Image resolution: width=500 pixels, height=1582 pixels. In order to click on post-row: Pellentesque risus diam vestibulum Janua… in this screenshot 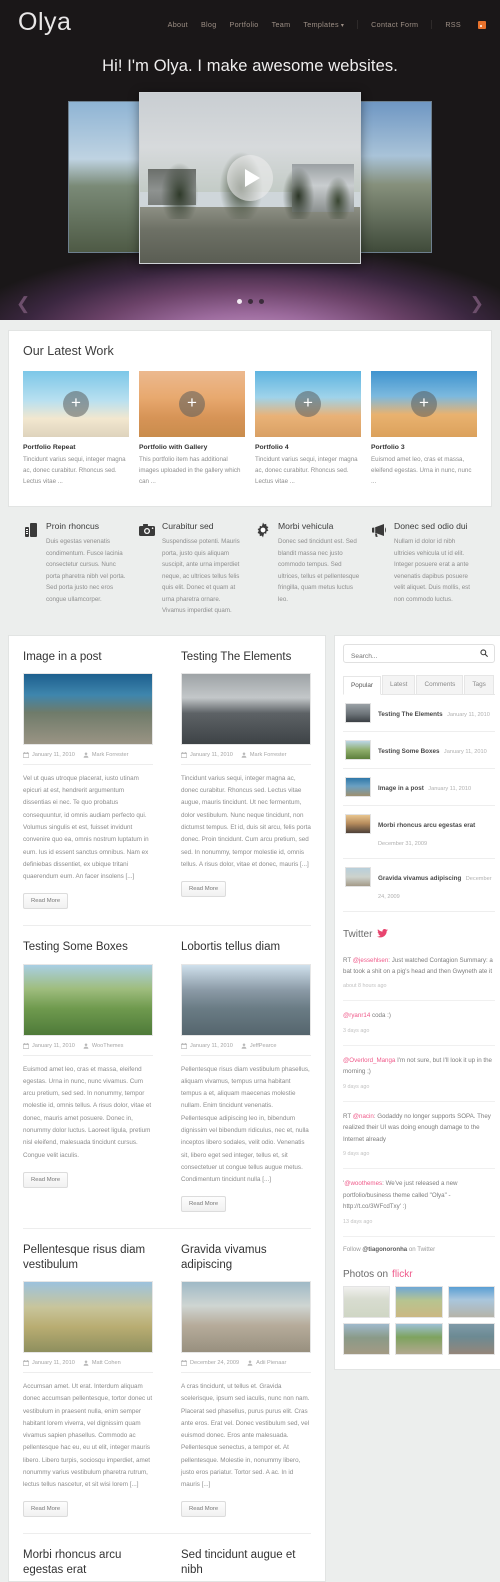, I will do `click(167, 1381)`.